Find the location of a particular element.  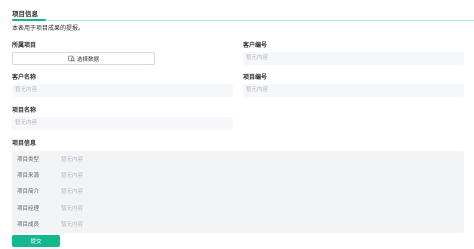

submit-button: 提交 is located at coordinates (36, 241).